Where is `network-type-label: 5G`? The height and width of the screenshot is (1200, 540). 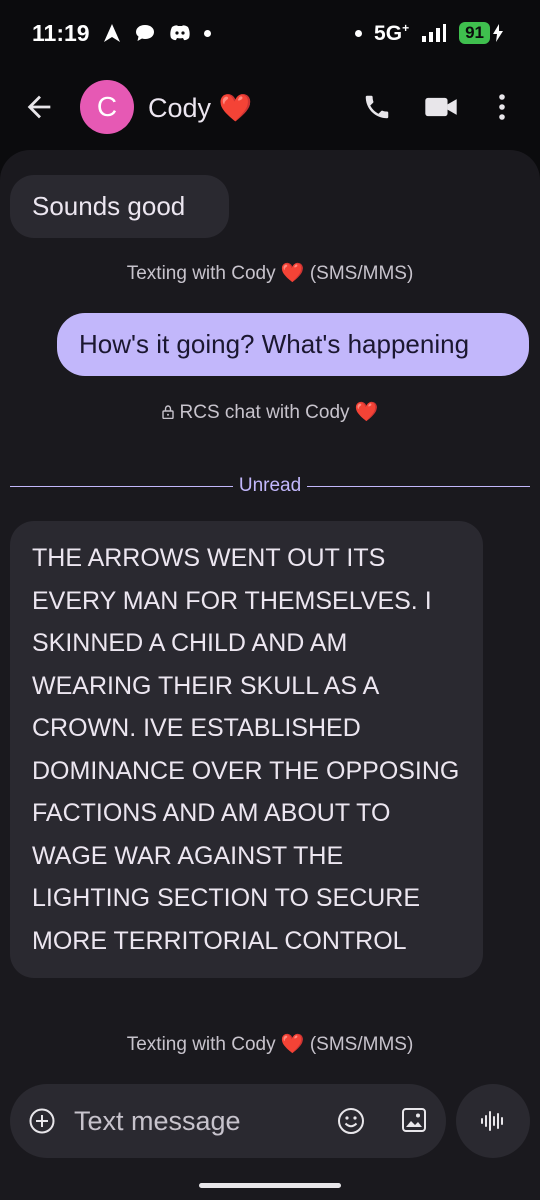
network-type-label: 5G is located at coordinates (388, 33).